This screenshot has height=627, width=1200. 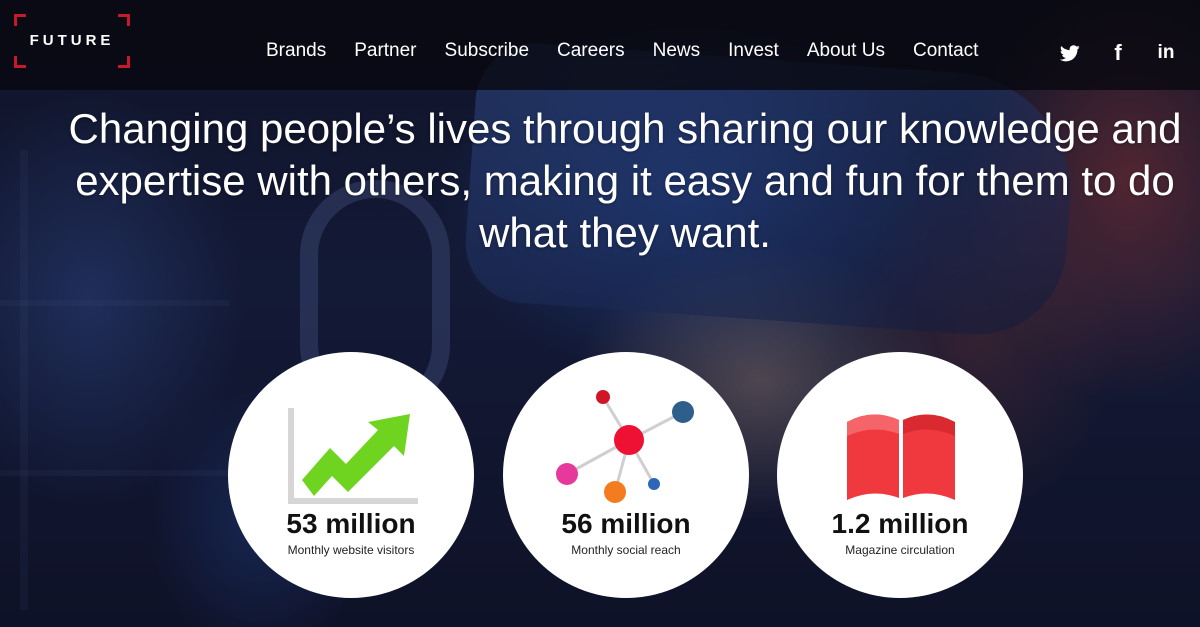 I want to click on social-links: f in, so click(x=1118, y=53).